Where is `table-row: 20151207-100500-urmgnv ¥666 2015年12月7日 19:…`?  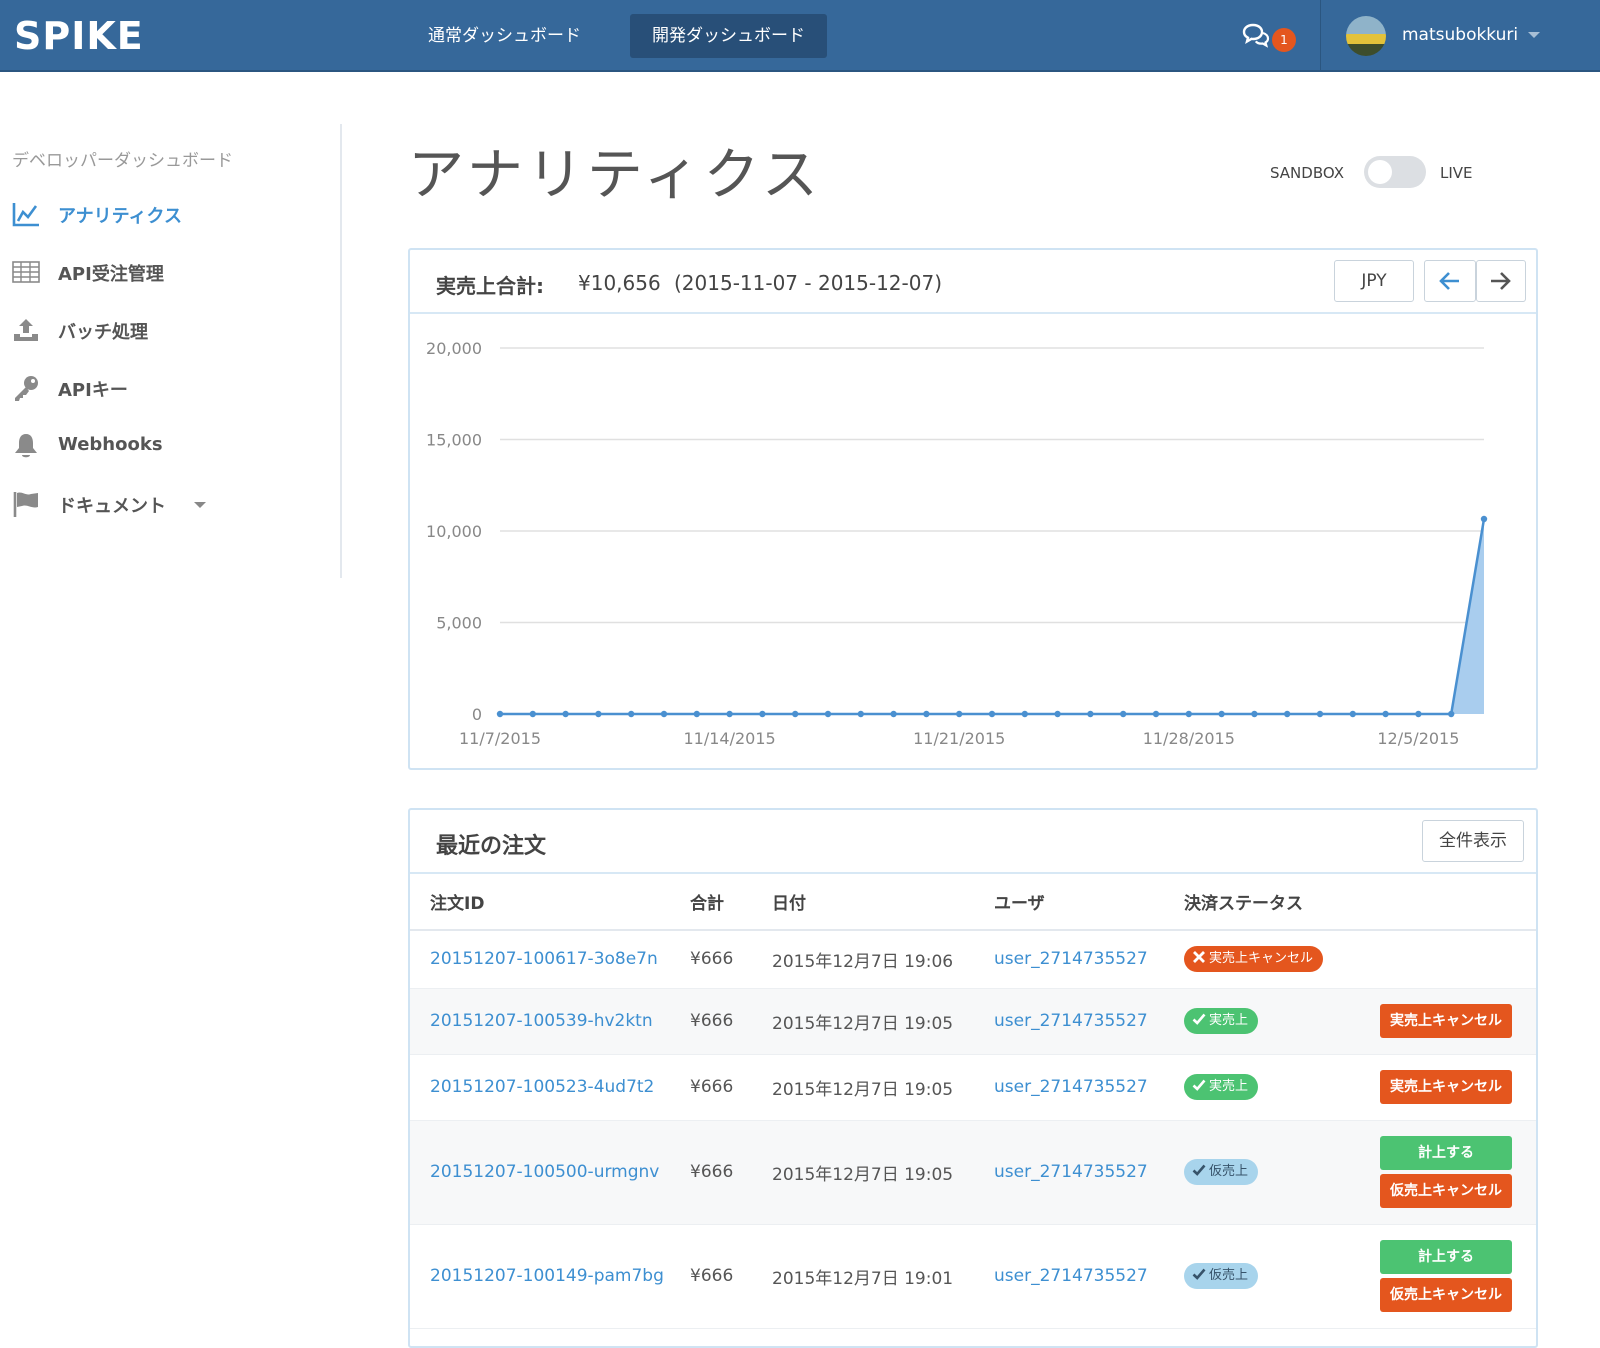 table-row: 20151207-100500-urmgnv ¥666 2015年12月7日 19:… is located at coordinates (973, 1172).